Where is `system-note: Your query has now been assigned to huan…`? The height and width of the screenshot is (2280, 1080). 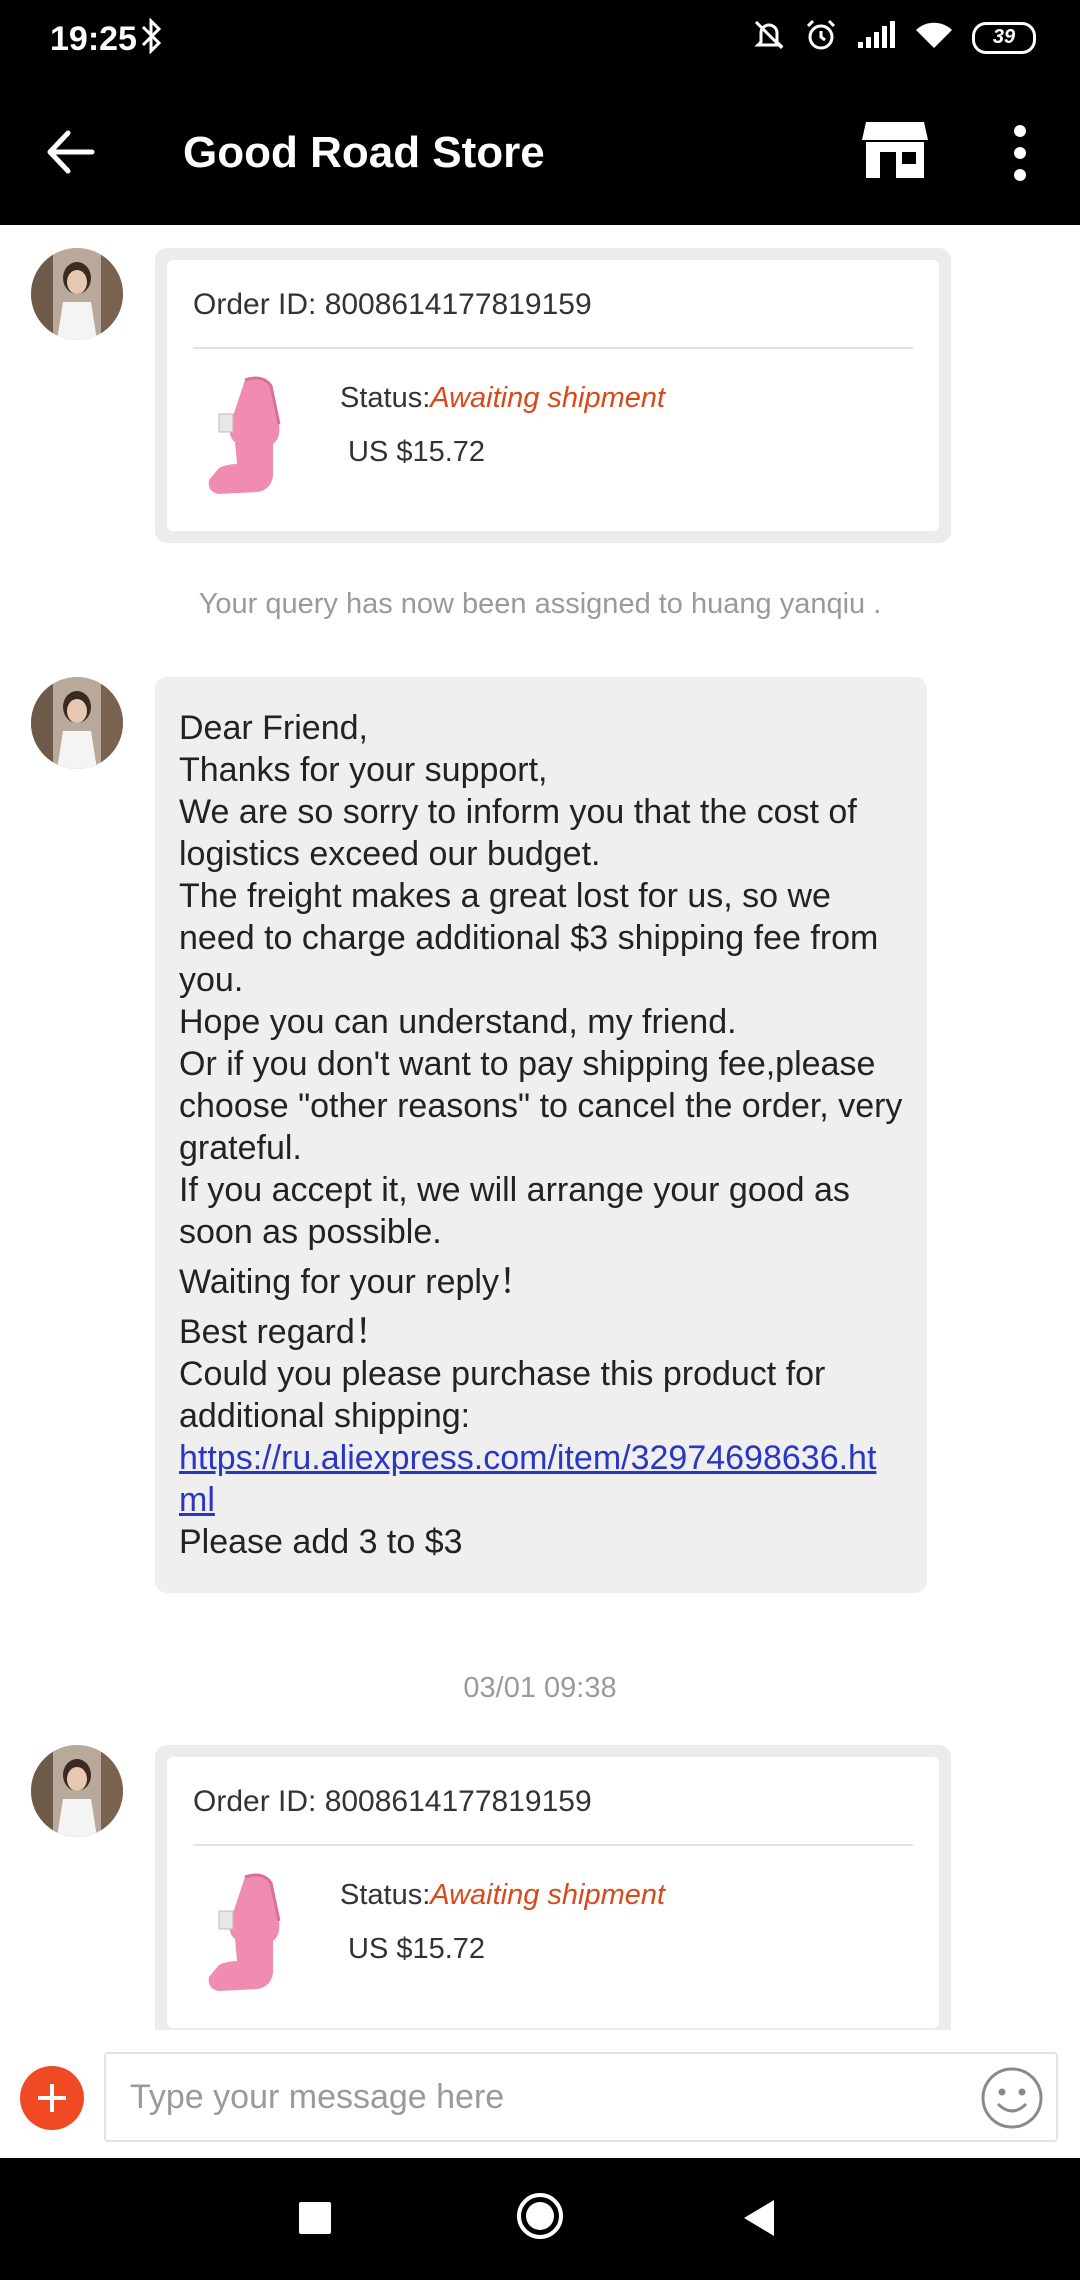 system-note: Your query has now been assigned to huan… is located at coordinates (540, 604).